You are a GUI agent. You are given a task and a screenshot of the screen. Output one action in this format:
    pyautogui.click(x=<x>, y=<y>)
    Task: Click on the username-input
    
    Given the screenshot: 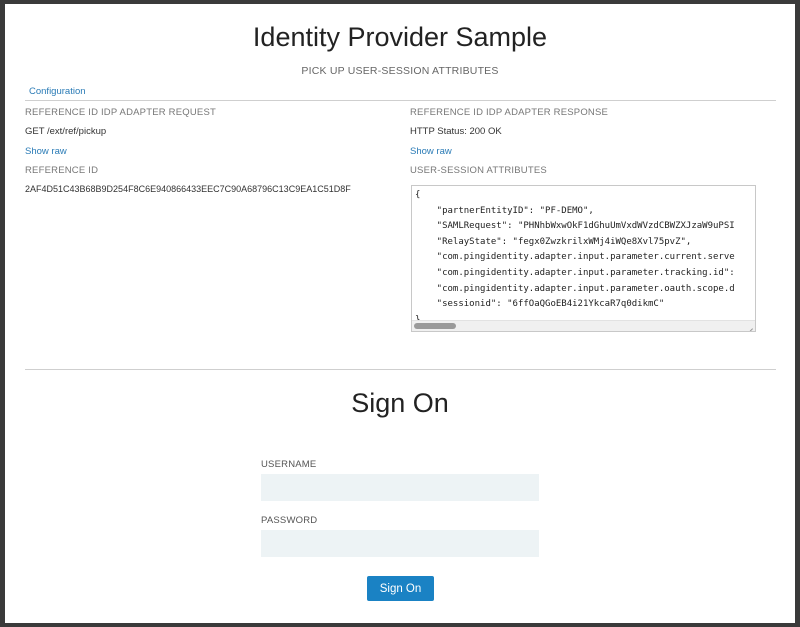 What is the action you would take?
    pyautogui.click(x=400, y=487)
    